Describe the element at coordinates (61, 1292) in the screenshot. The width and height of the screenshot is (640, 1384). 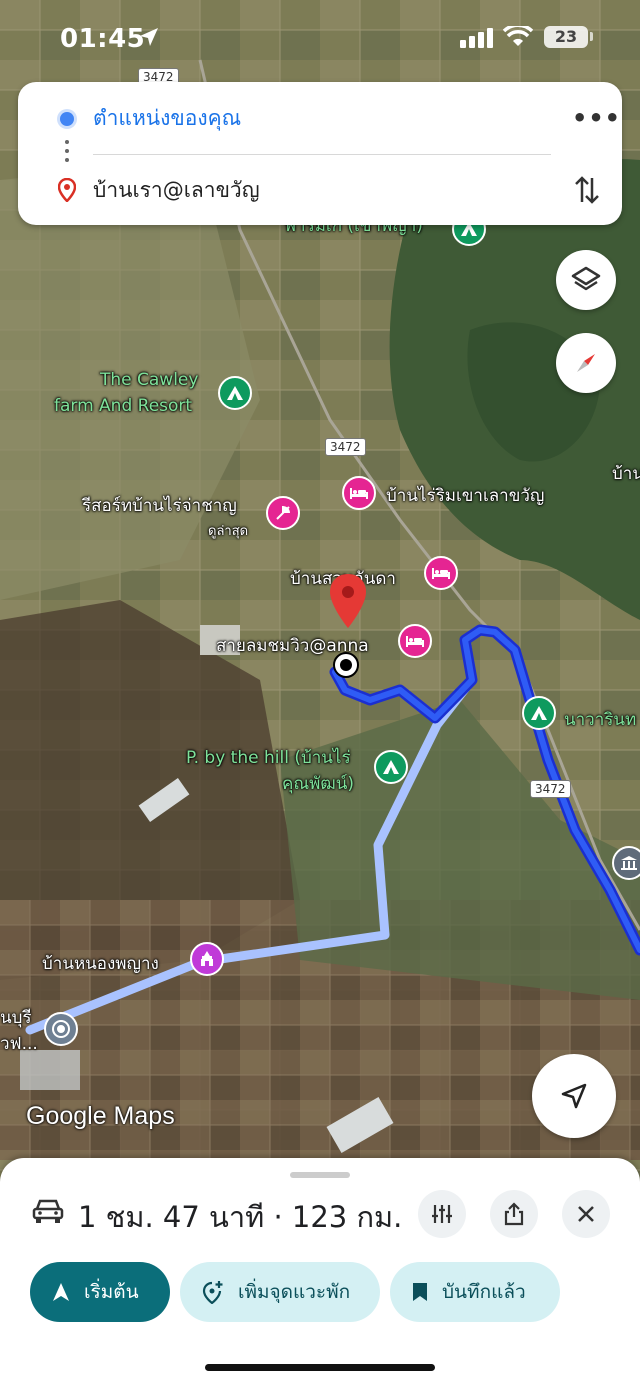
I see `navigation-arrow-icon` at that location.